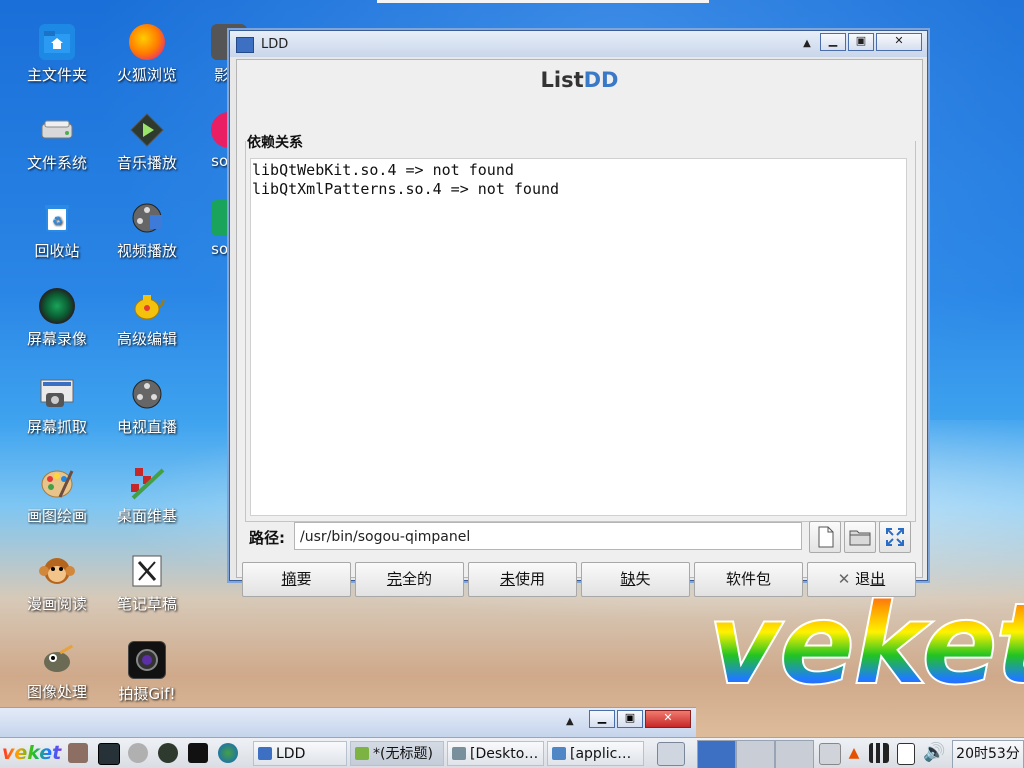 This screenshot has width=1024, height=768. Describe the element at coordinates (844, 579) in the screenshot. I see `exit-icon: ✕` at that location.